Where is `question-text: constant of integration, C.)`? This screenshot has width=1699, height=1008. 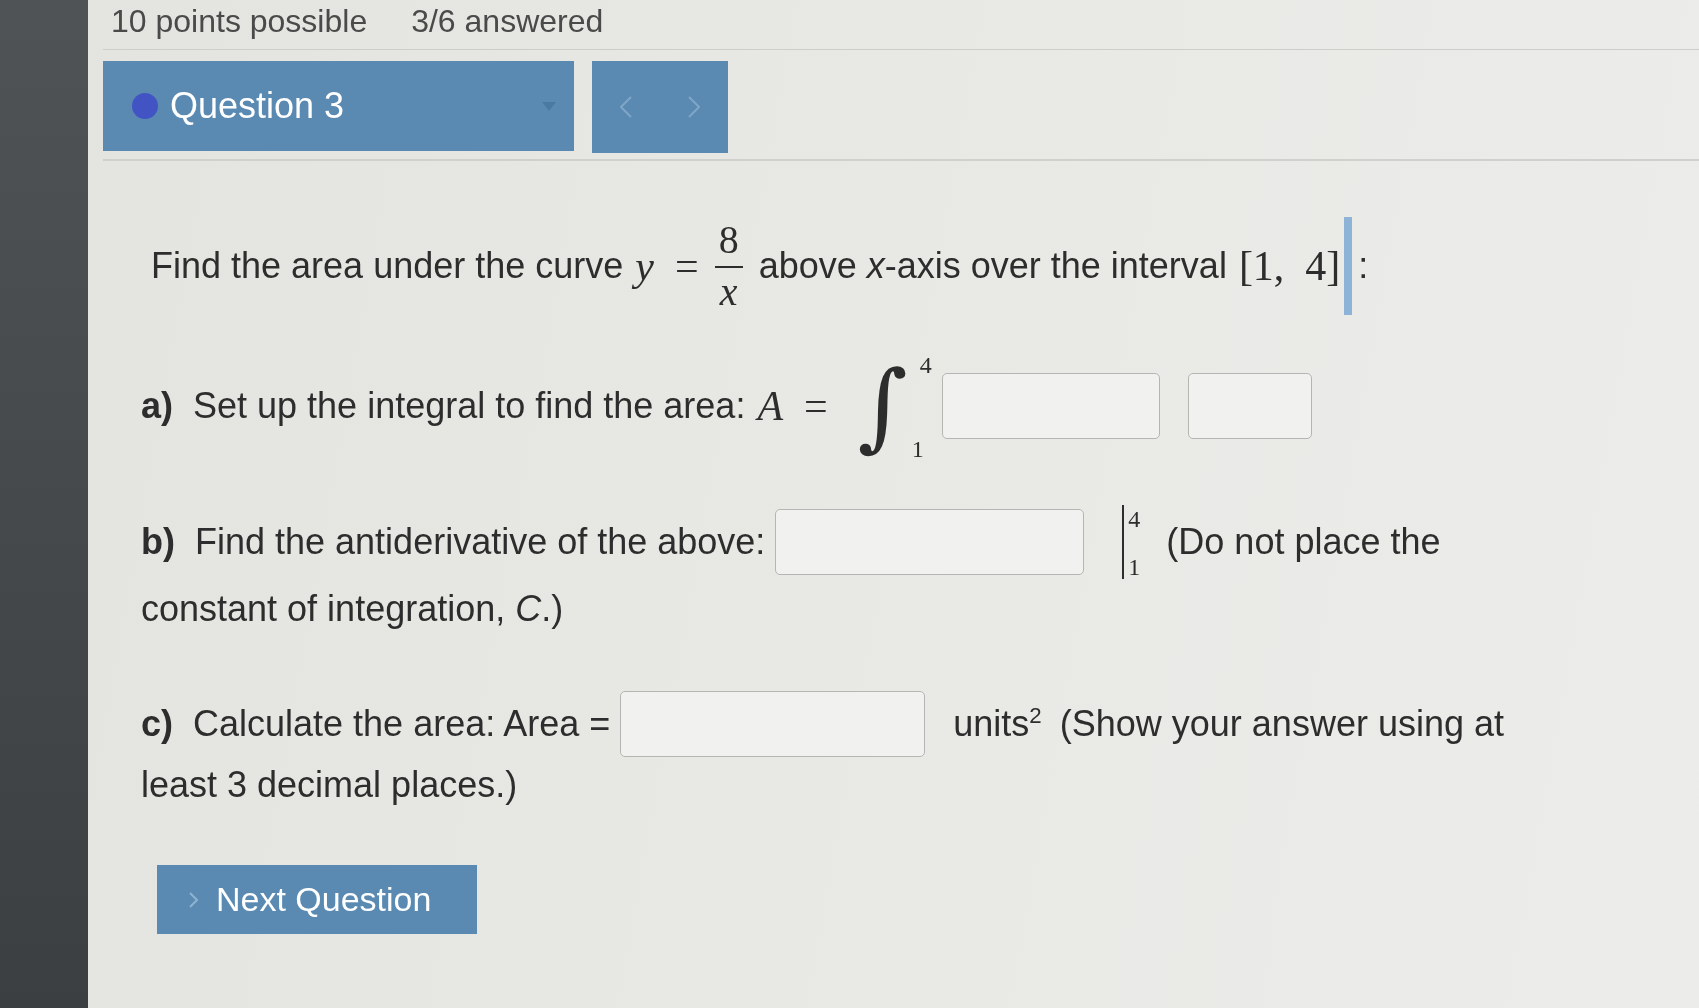
question-text: constant of integration, C.) is located at coordinates (352, 609).